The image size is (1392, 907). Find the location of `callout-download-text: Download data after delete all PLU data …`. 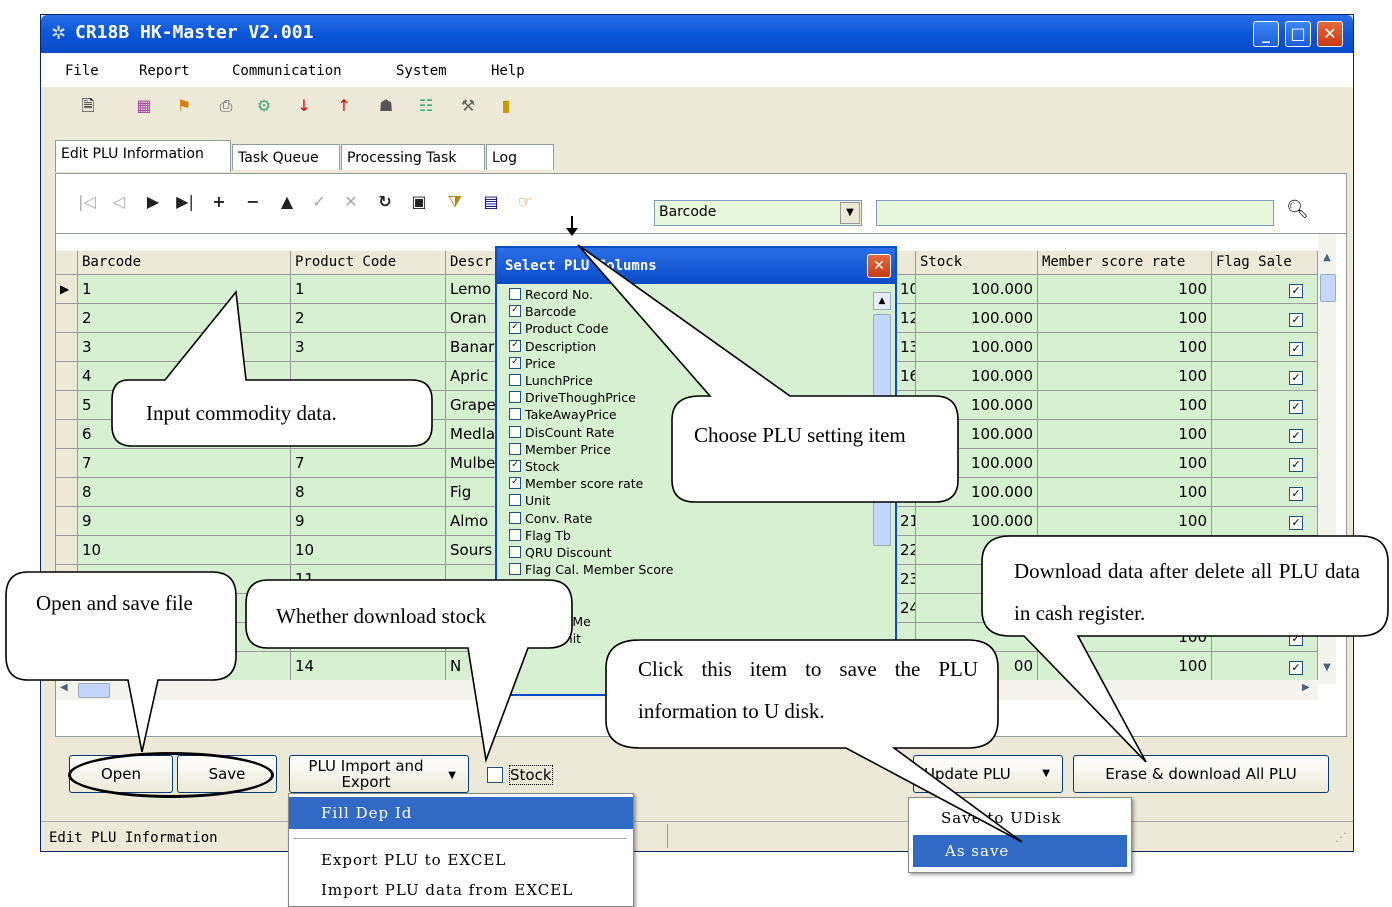

callout-download-text: Download data after delete all PLU data … is located at coordinates (1187, 592).